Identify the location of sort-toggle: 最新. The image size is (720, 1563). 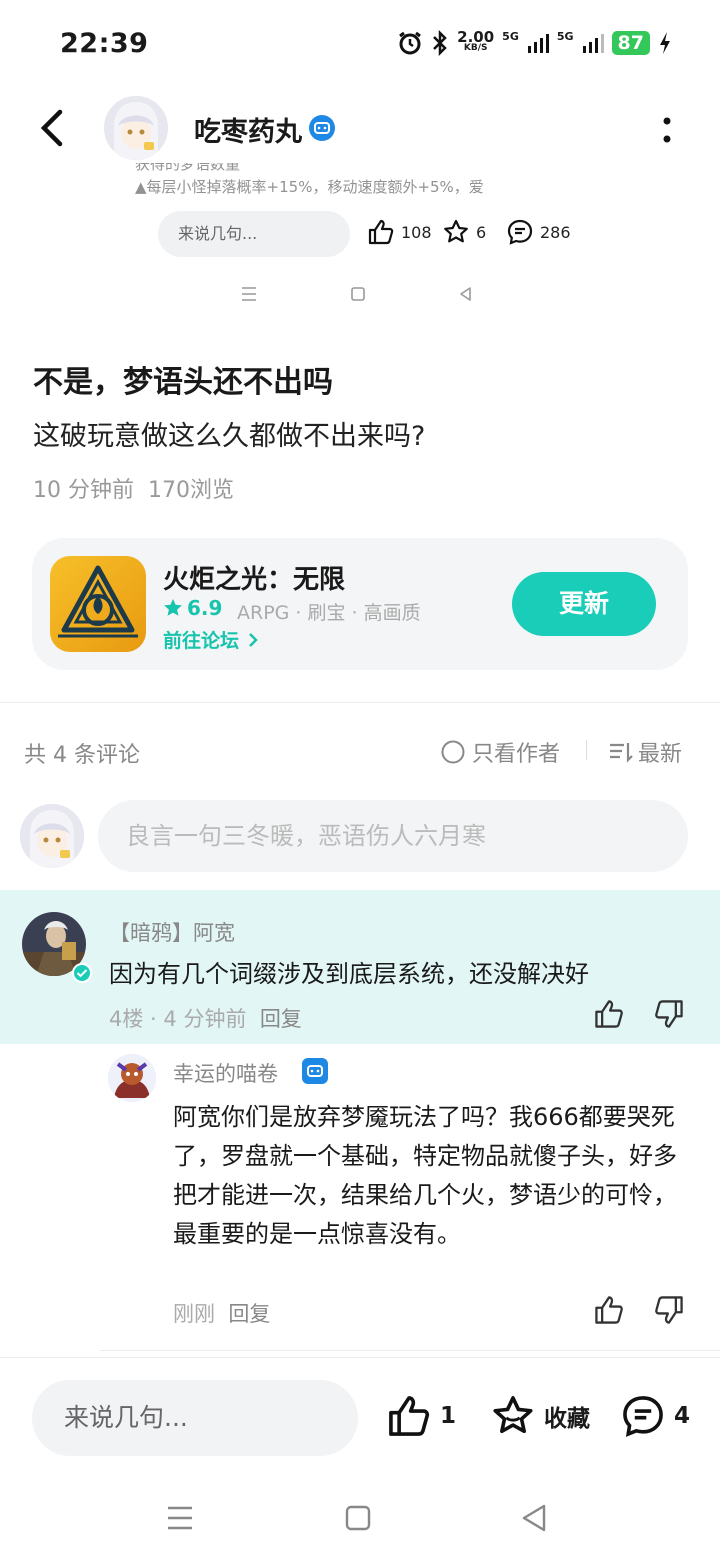
(645, 752).